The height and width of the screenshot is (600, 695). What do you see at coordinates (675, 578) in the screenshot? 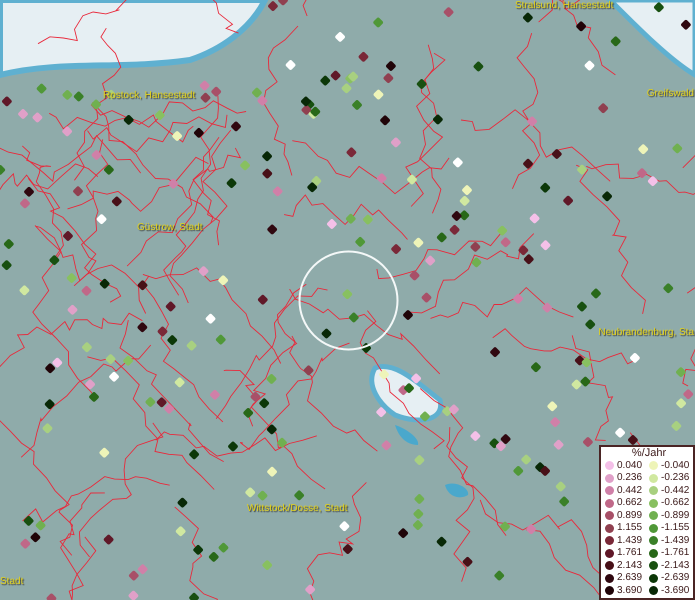
I see `legend-label: -2.639` at bounding box center [675, 578].